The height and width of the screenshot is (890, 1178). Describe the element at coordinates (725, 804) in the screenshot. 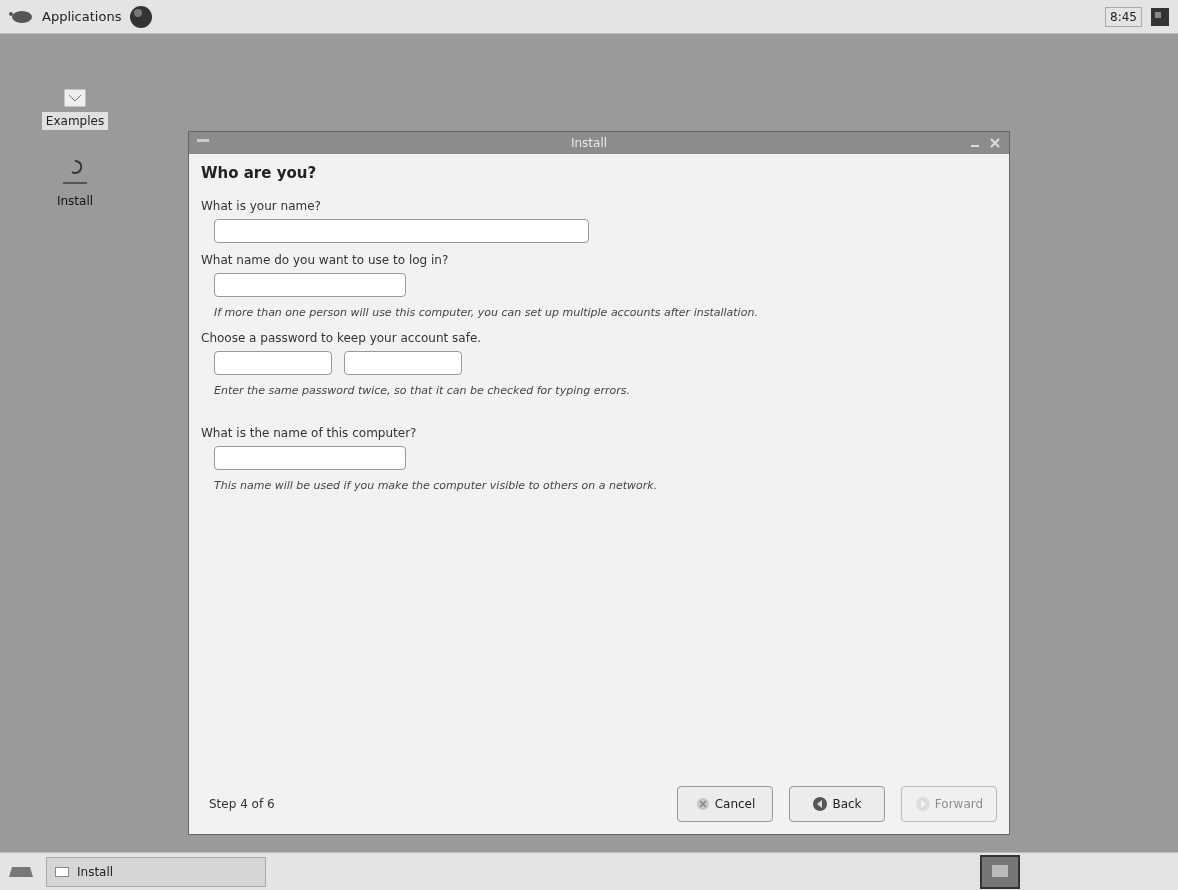

I see `cancel-button: Cancel` at that location.